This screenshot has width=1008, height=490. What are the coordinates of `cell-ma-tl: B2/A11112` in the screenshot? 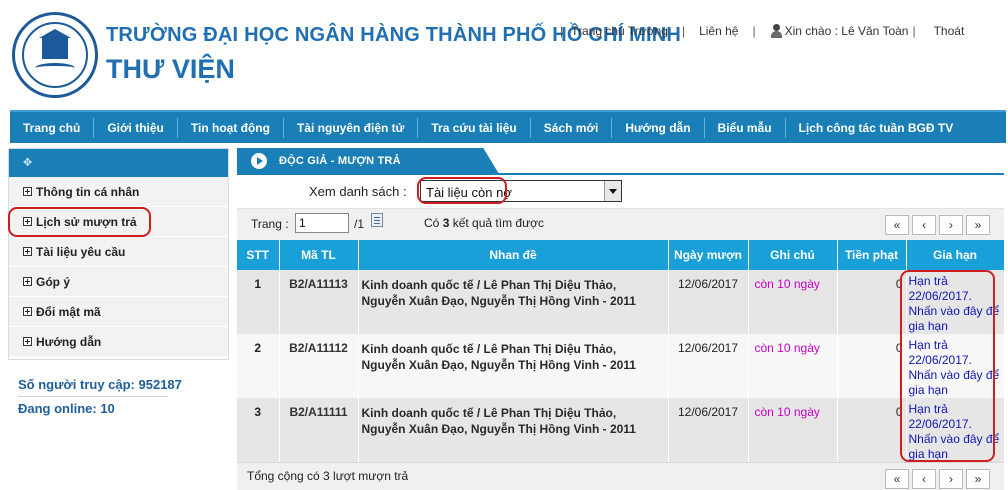 It's located at (319, 366).